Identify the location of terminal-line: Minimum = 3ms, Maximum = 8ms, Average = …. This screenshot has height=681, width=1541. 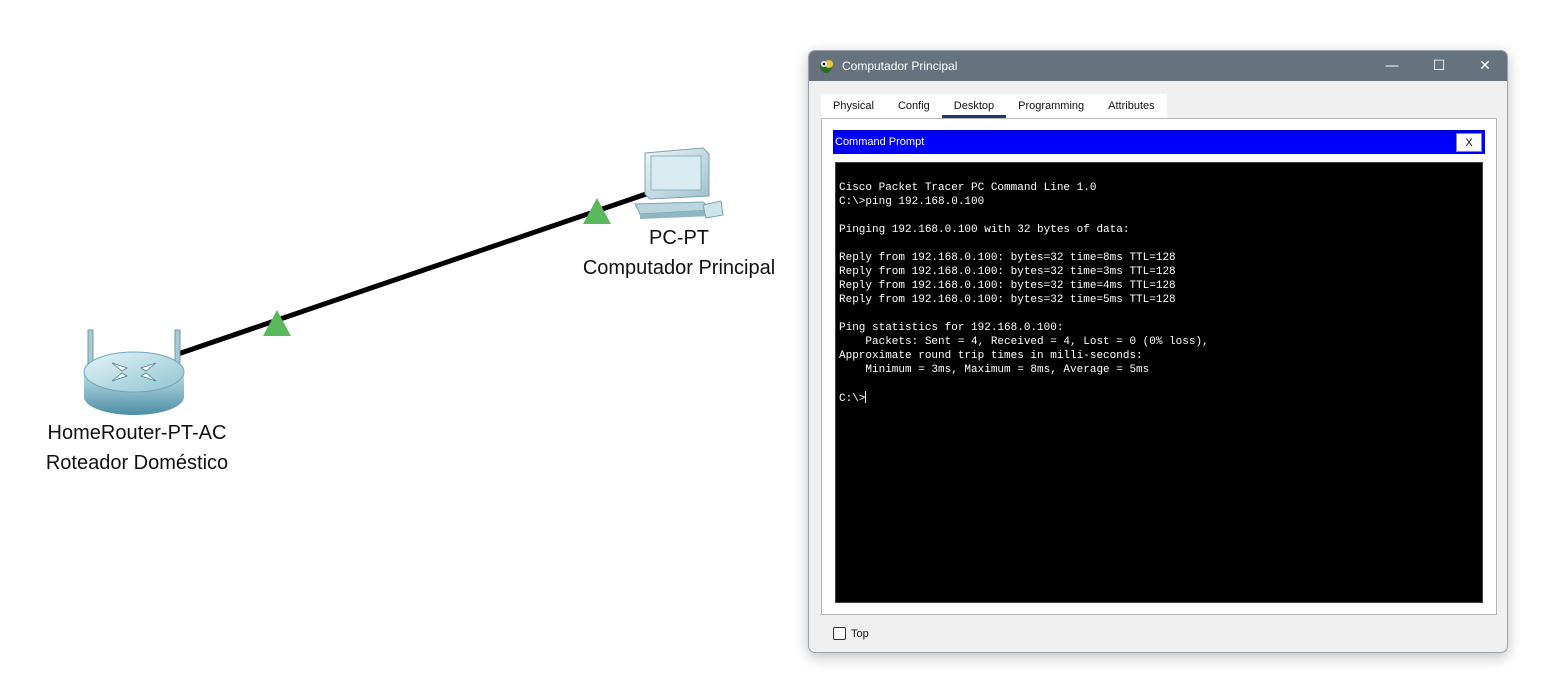
(994, 370).